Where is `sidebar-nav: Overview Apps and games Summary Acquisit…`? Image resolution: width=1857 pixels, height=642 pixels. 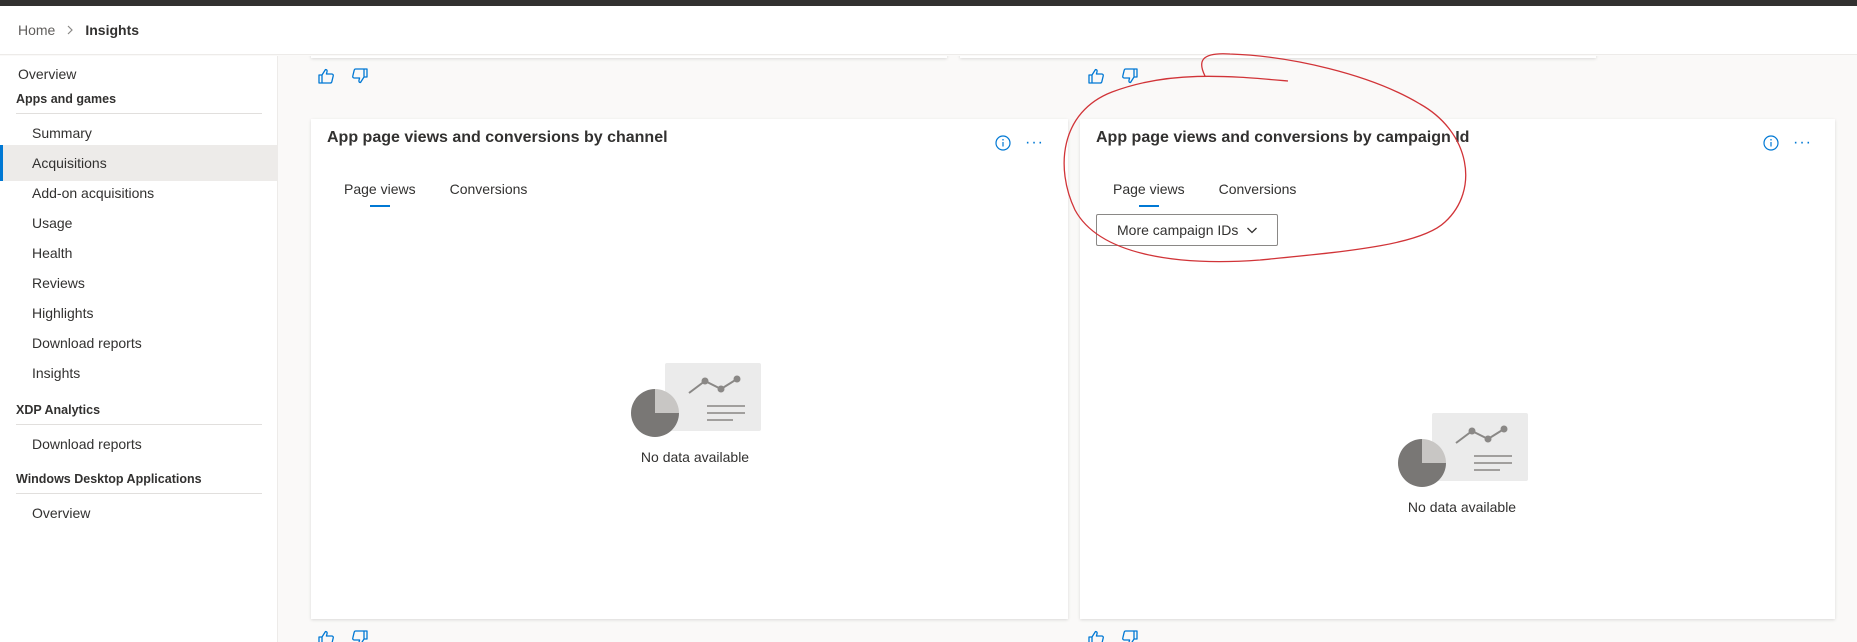
sidebar-nav: Overview Apps and games Summary Acquisit… is located at coordinates (139, 349).